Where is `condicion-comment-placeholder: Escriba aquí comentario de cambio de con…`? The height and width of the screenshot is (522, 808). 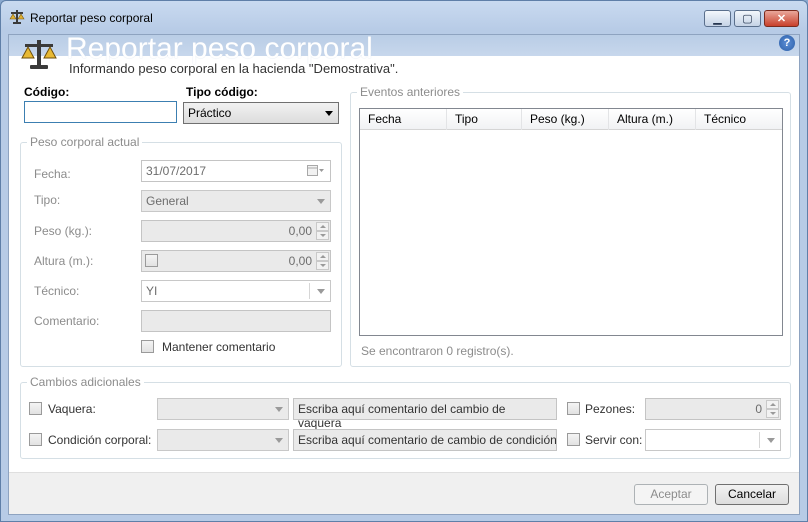 condicion-comment-placeholder: Escriba aquí comentario de cambio de con… is located at coordinates (427, 440).